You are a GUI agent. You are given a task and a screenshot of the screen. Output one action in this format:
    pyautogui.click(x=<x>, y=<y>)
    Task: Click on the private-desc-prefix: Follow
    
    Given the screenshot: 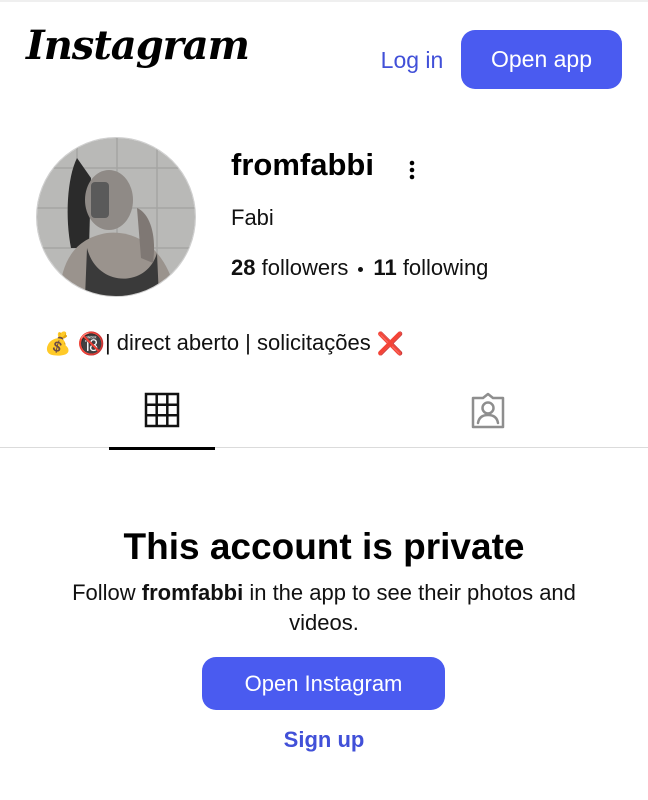 What is the action you would take?
    pyautogui.click(x=107, y=592)
    